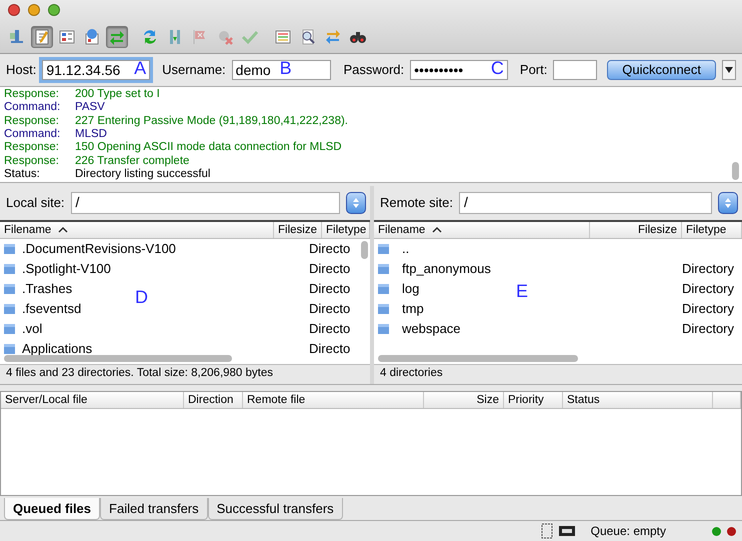 The width and height of the screenshot is (742, 541). What do you see at coordinates (154, 509) in the screenshot?
I see `queue-tab: Failed transfers` at bounding box center [154, 509].